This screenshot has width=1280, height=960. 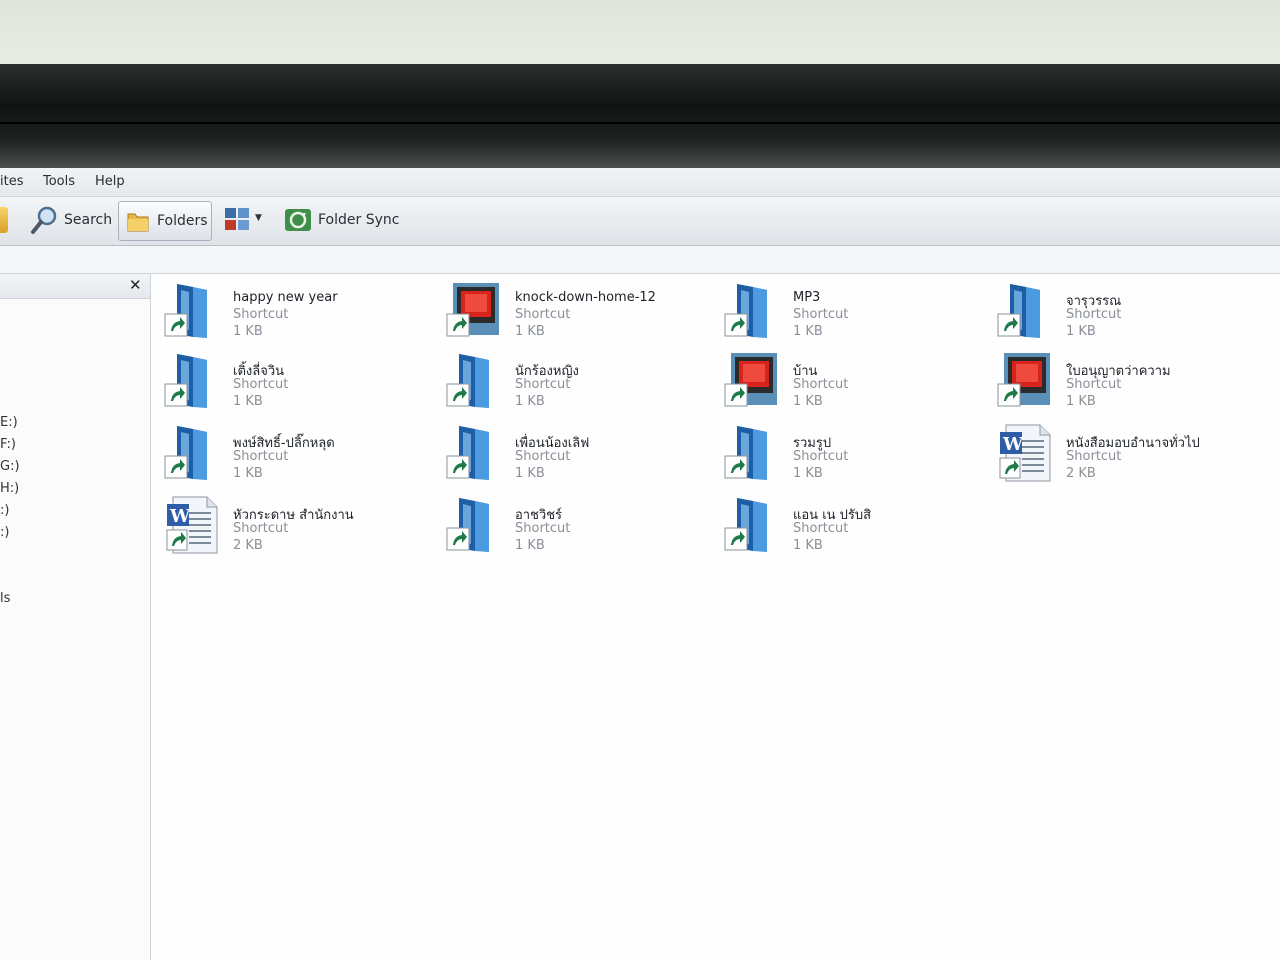 What do you see at coordinates (640, 123) in the screenshot?
I see `bezel-edge` at bounding box center [640, 123].